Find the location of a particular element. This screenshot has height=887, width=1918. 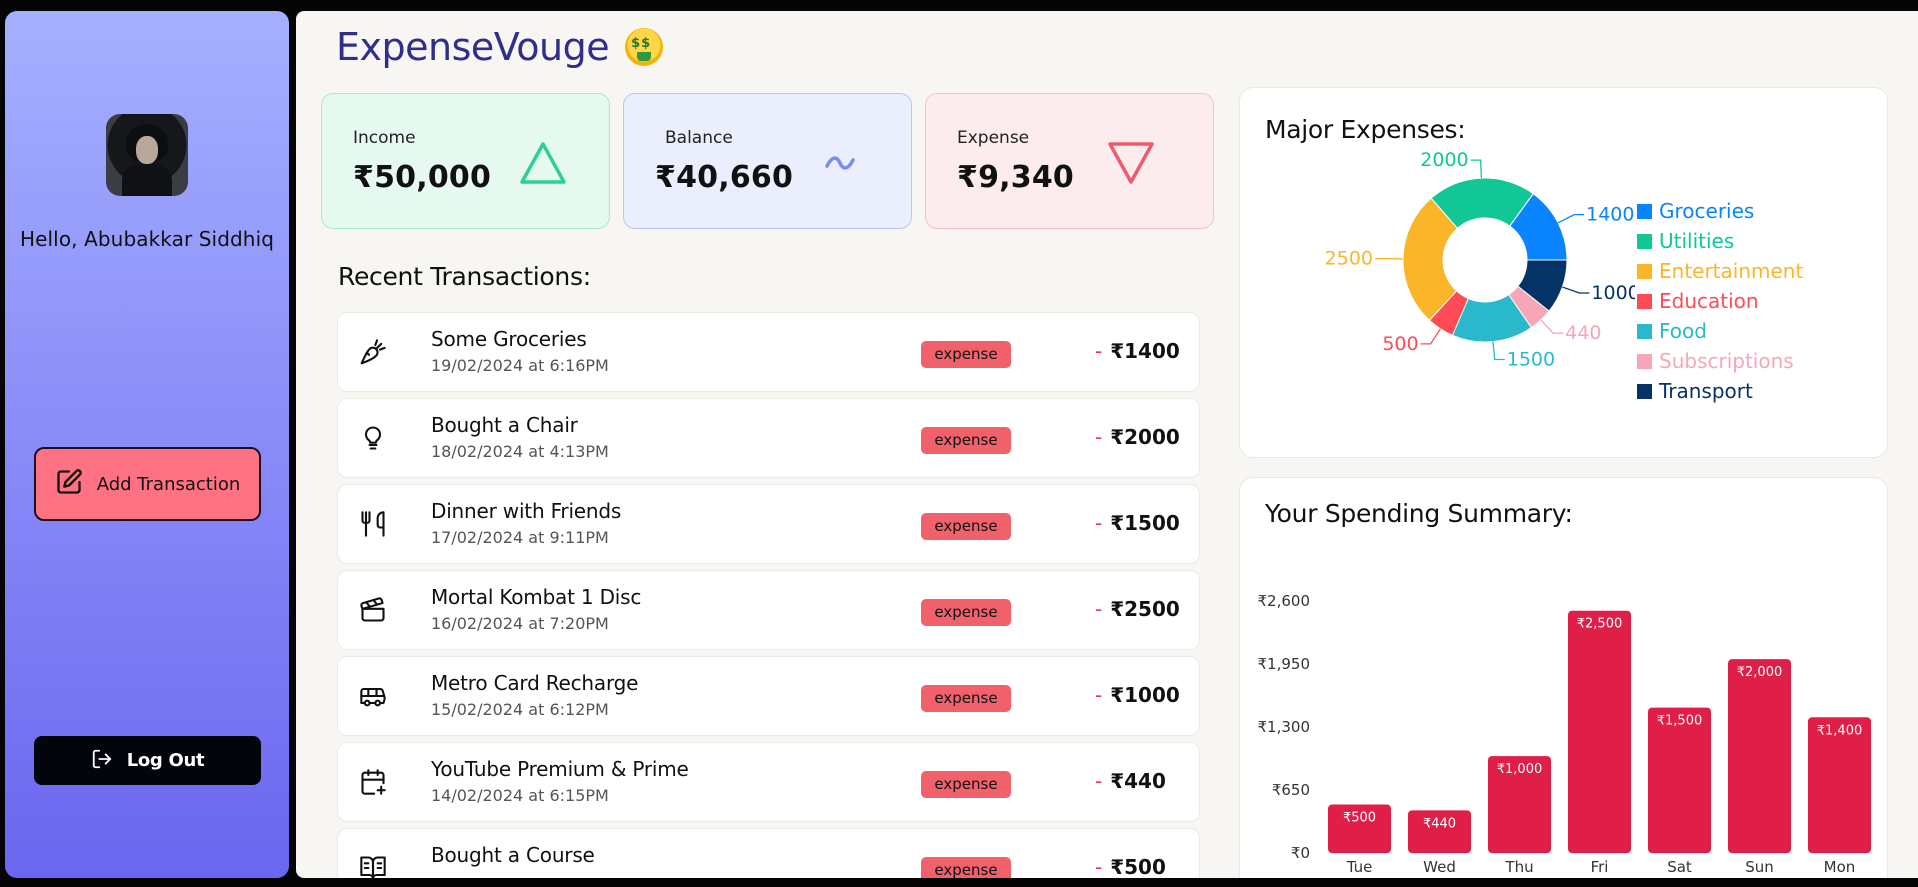

pie-data-label: 1000 is located at coordinates (1613, 293).